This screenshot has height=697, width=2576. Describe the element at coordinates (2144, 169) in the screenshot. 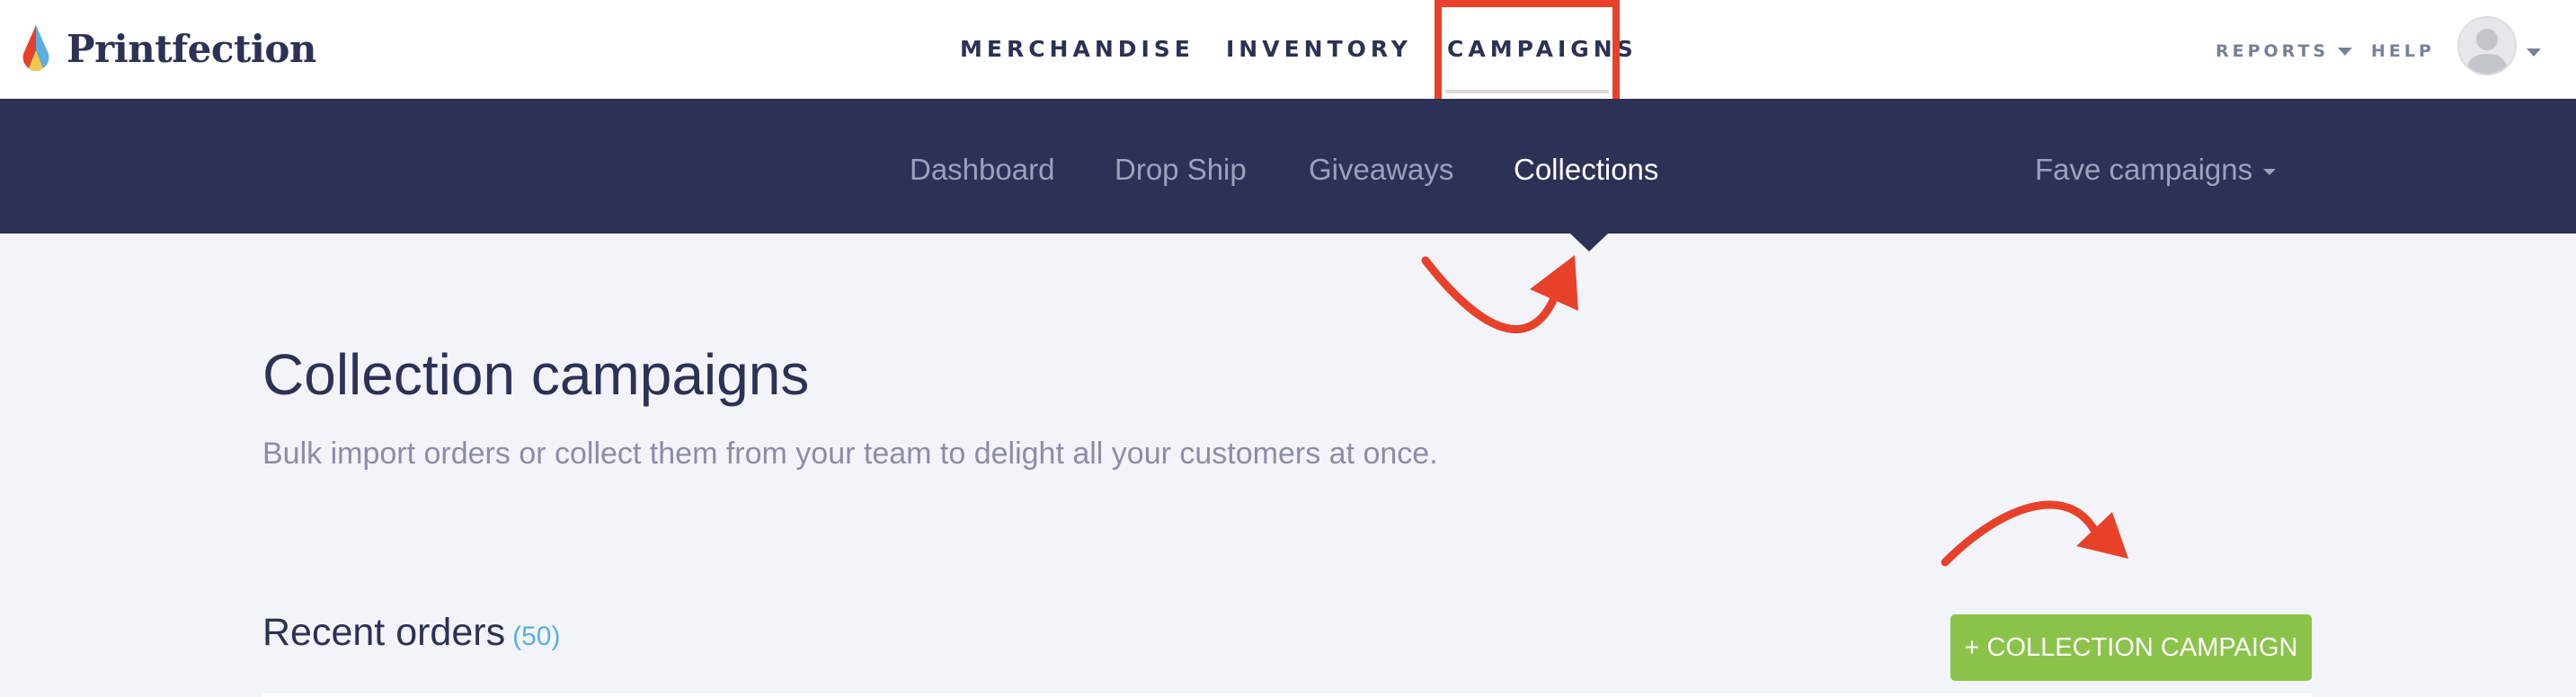

I see `fave-campaigns-label: Fave campaigns` at that location.